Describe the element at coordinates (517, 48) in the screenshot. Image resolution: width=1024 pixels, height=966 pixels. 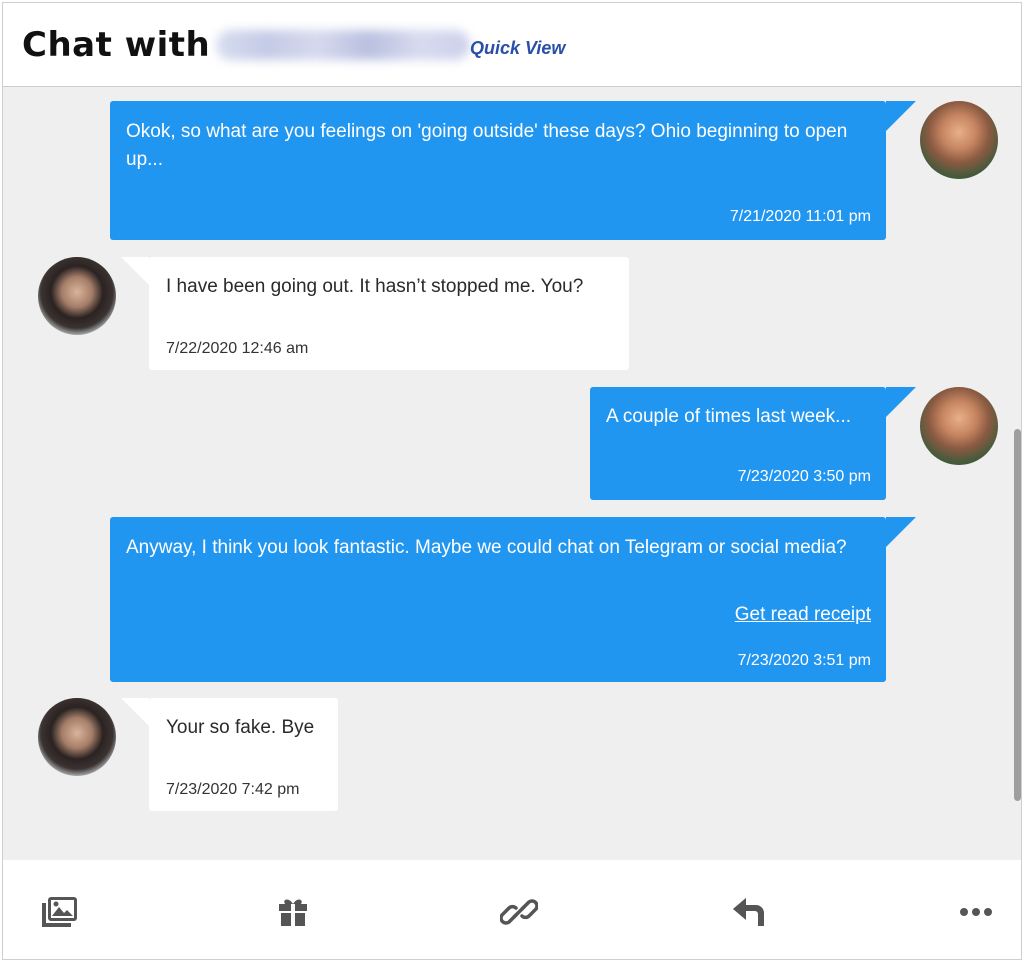
I see `quick-view-link: Quick View` at that location.